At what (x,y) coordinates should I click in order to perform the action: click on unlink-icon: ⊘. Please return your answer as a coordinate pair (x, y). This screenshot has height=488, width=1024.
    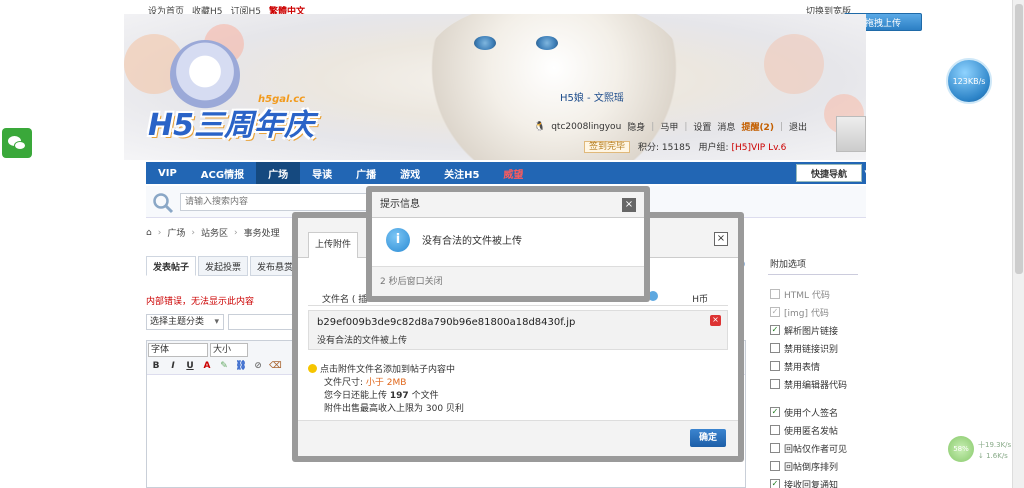
    Looking at the image, I should click on (258, 366).